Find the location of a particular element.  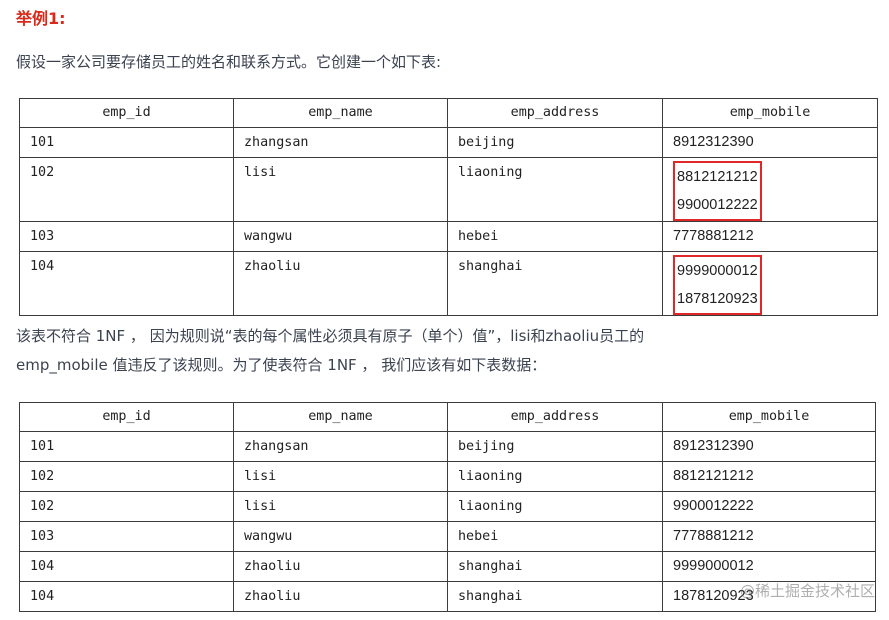

cell-emp-mobile: 9900012222 is located at coordinates (769, 506).